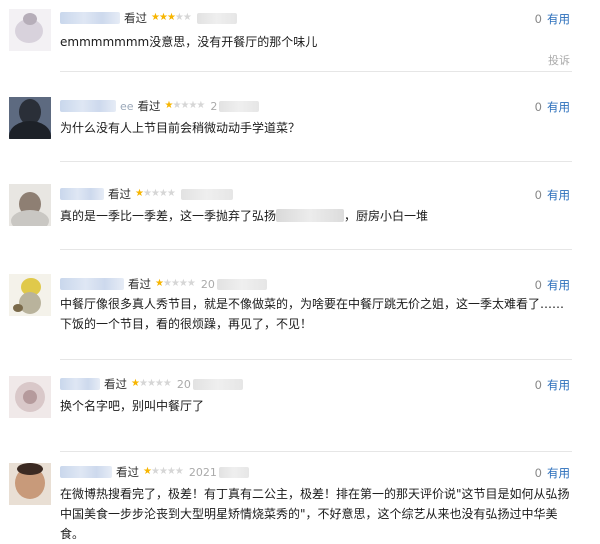  What do you see at coordinates (559, 60) in the screenshot?
I see `report-link: 投诉` at bounding box center [559, 60].